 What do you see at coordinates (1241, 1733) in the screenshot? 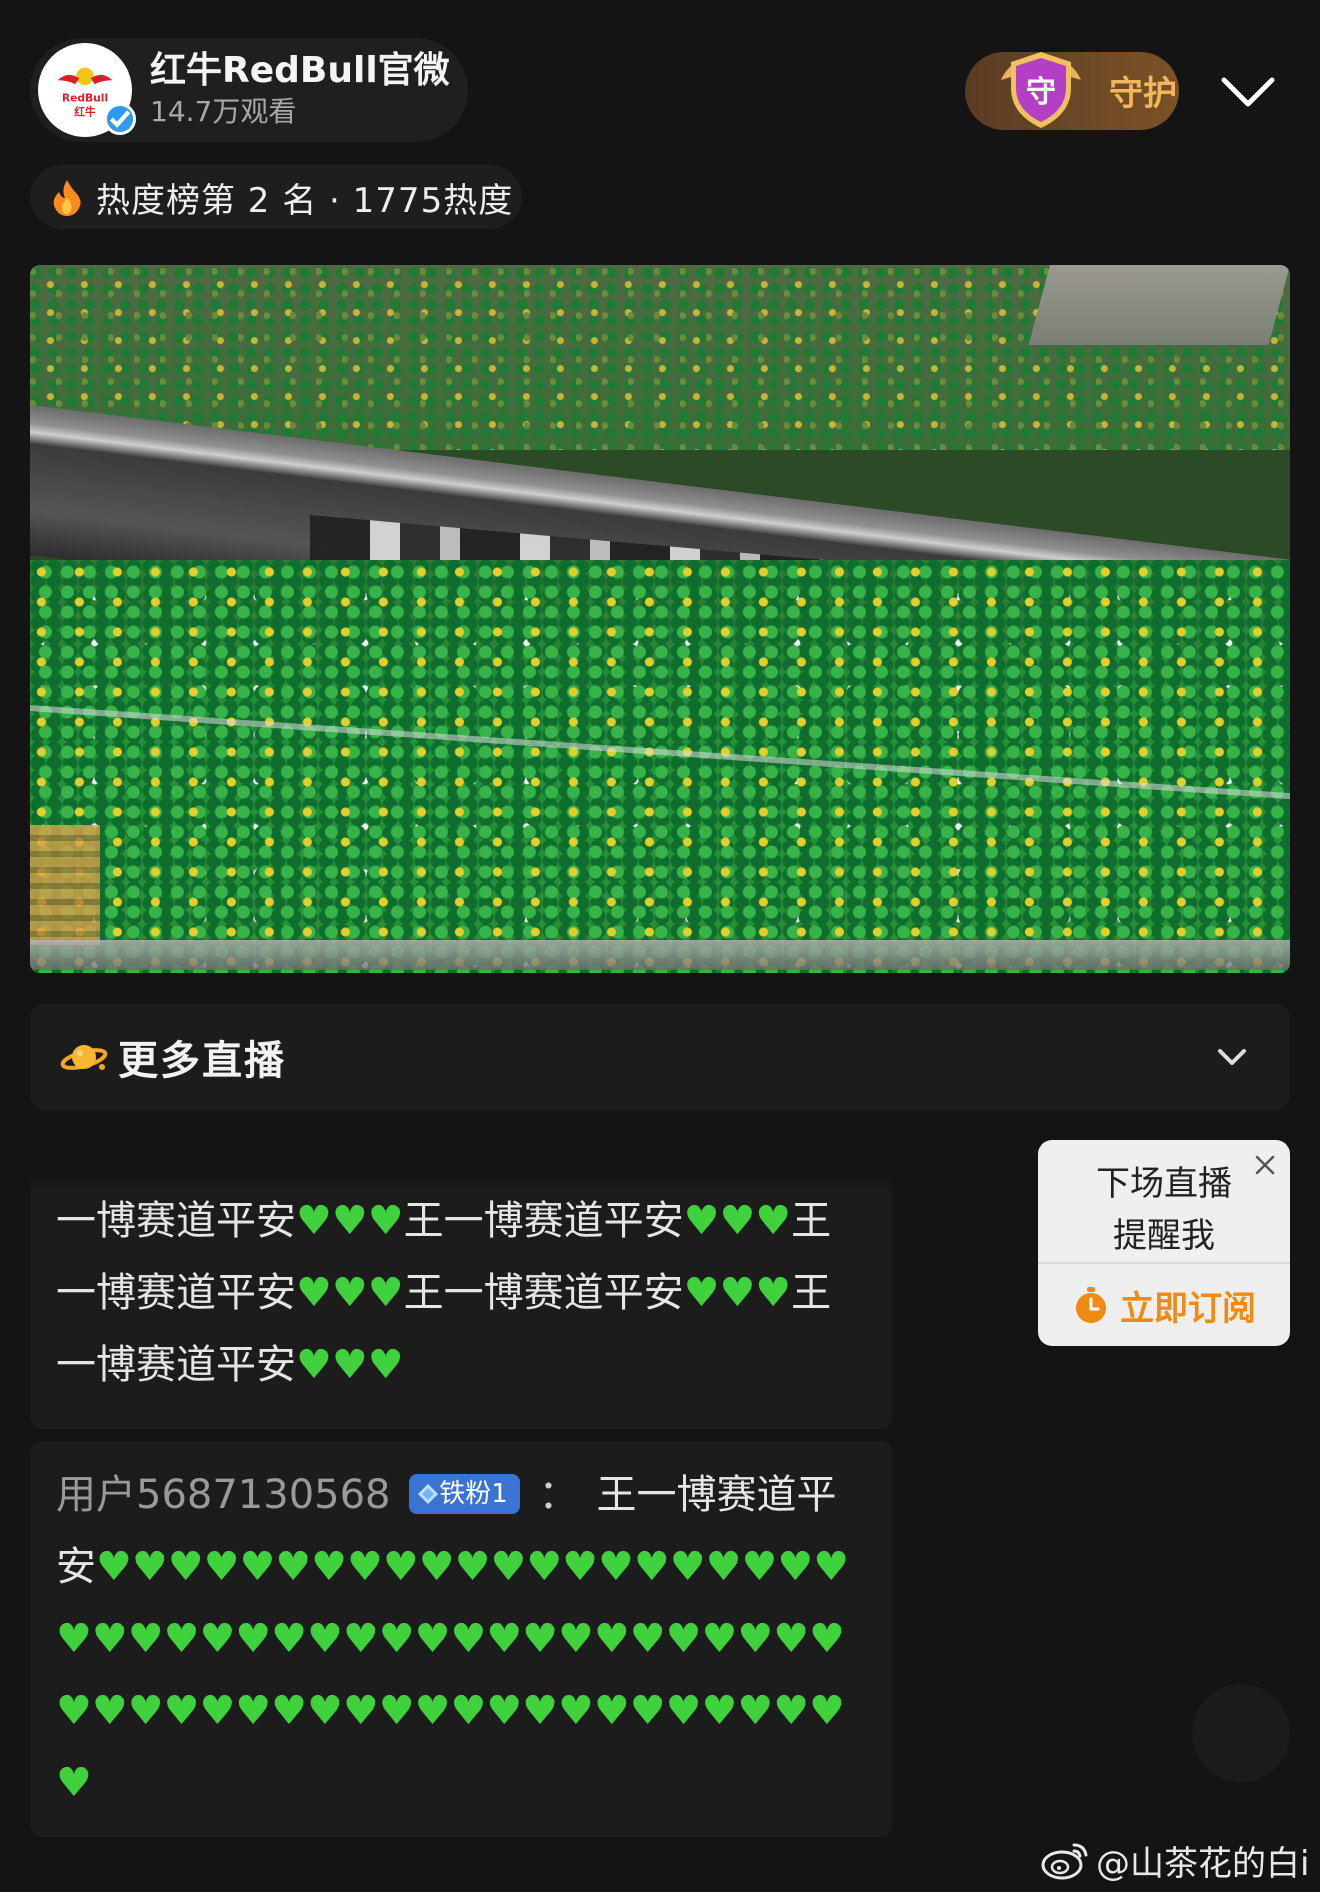
I see `floating-action-button` at bounding box center [1241, 1733].